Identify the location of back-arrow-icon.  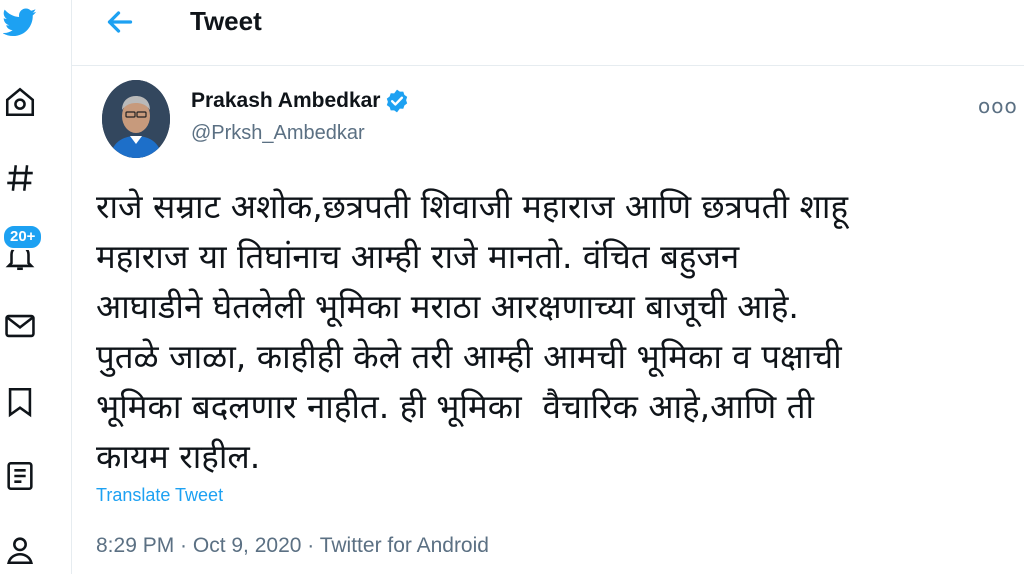
(120, 22).